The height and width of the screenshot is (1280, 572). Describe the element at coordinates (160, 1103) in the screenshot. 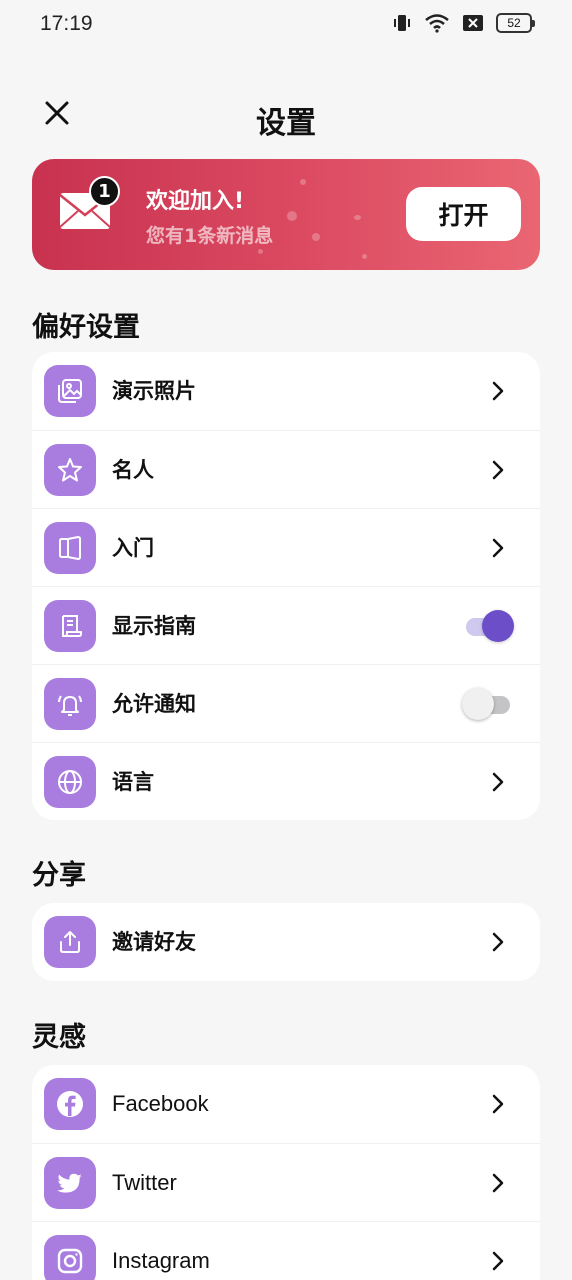

I see `row-label: Facebook` at that location.